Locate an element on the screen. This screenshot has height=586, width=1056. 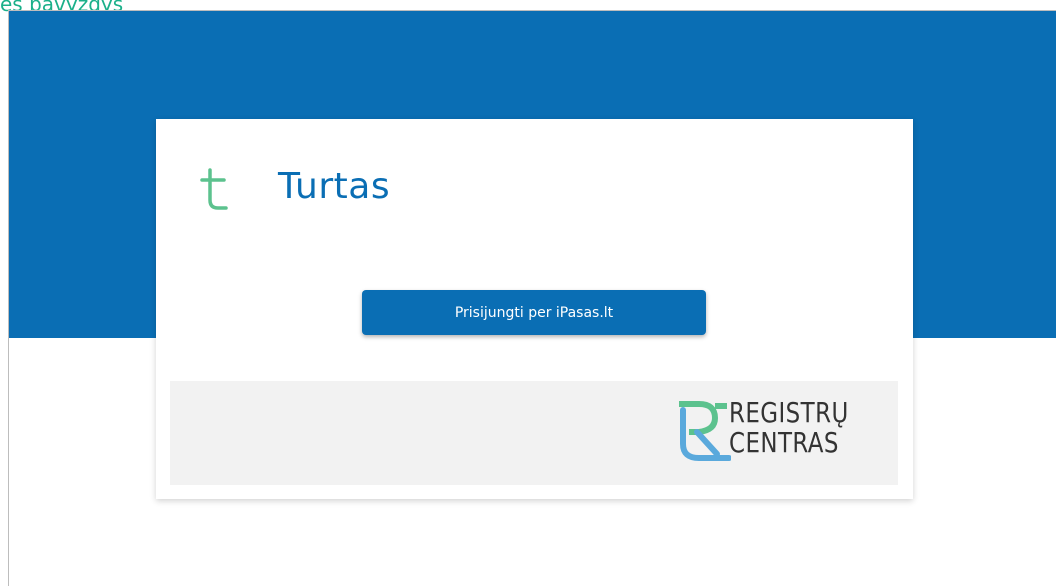
registru-centras-logo: REGISTRŲ CENTRAS is located at coordinates (775, 433).